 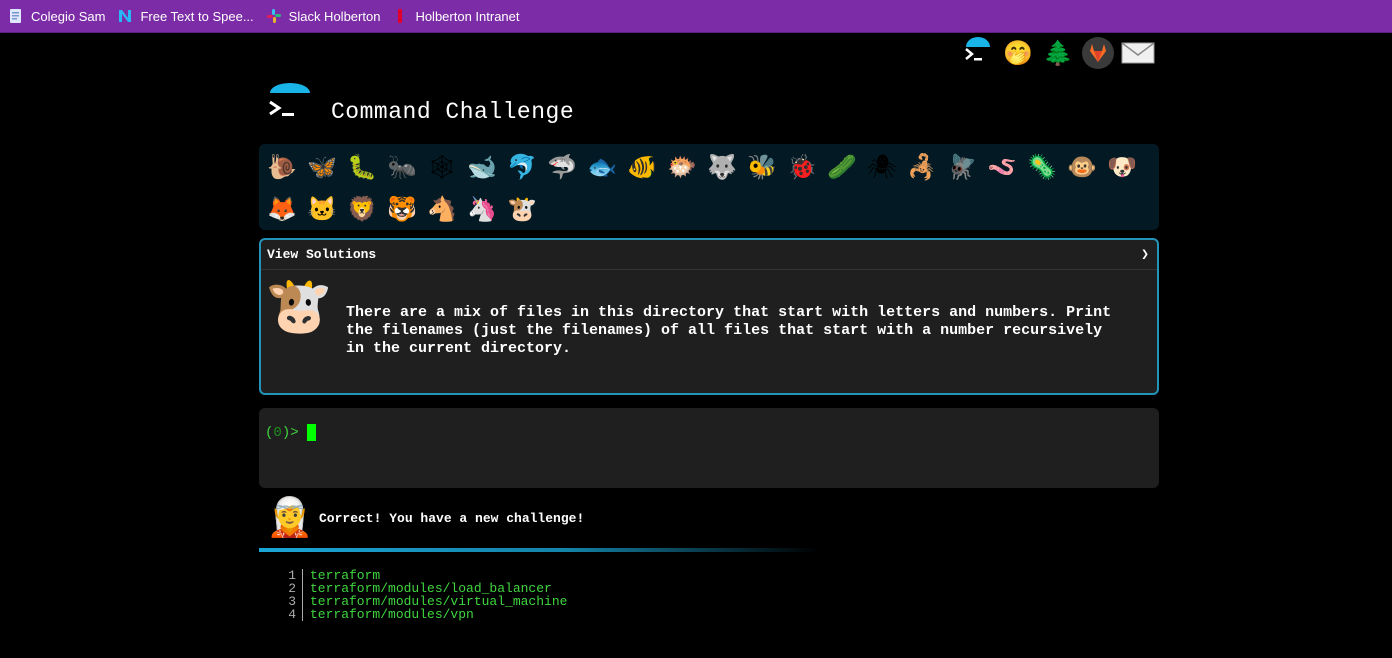 I want to click on line-number: 4, so click(x=291, y=614).